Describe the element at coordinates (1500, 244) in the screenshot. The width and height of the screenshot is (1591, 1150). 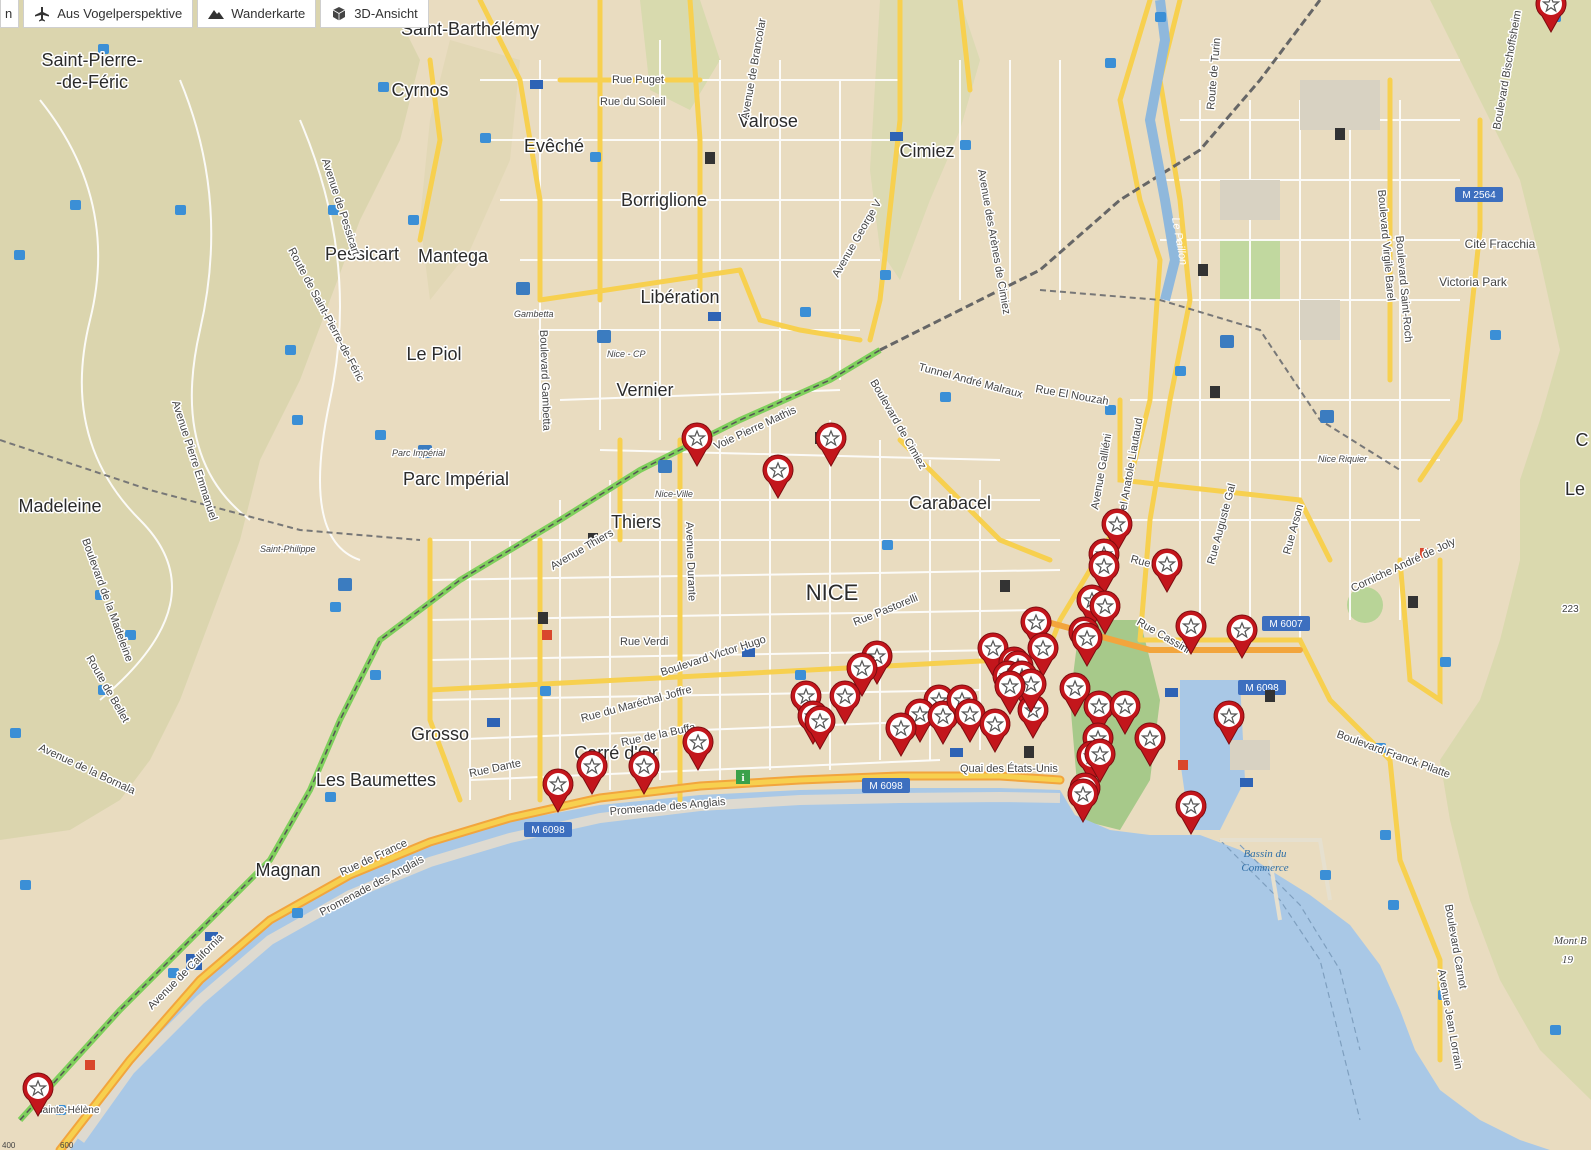
I see `label-cite-fracchia: Cité Fracchia` at that location.